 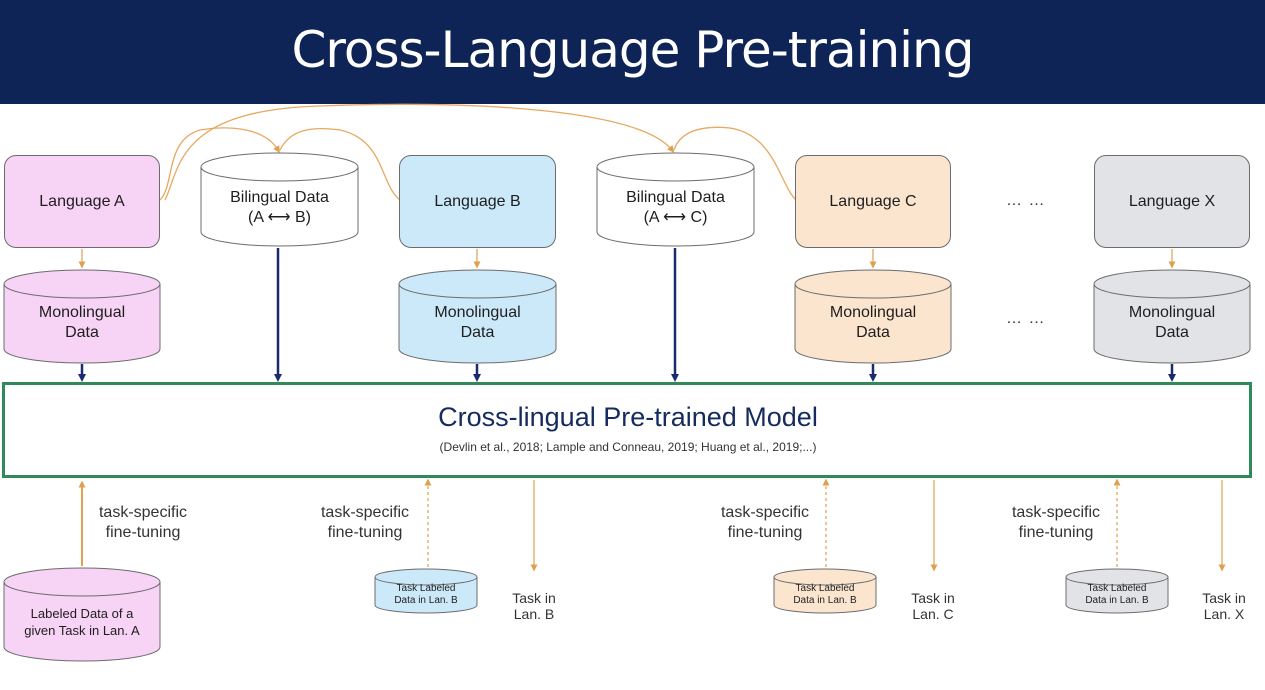 I want to click on language-b-label: Language B, so click(x=477, y=201).